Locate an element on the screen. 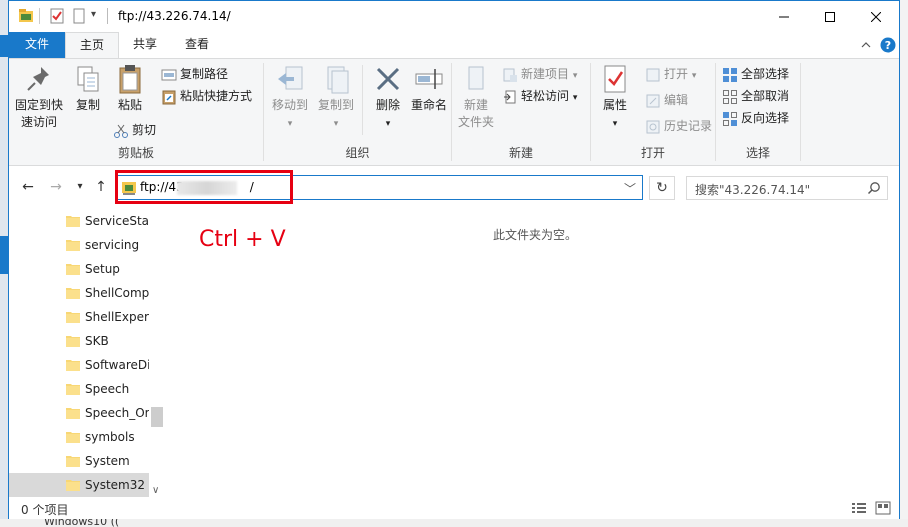  details-view-icon is located at coordinates (859, 508).